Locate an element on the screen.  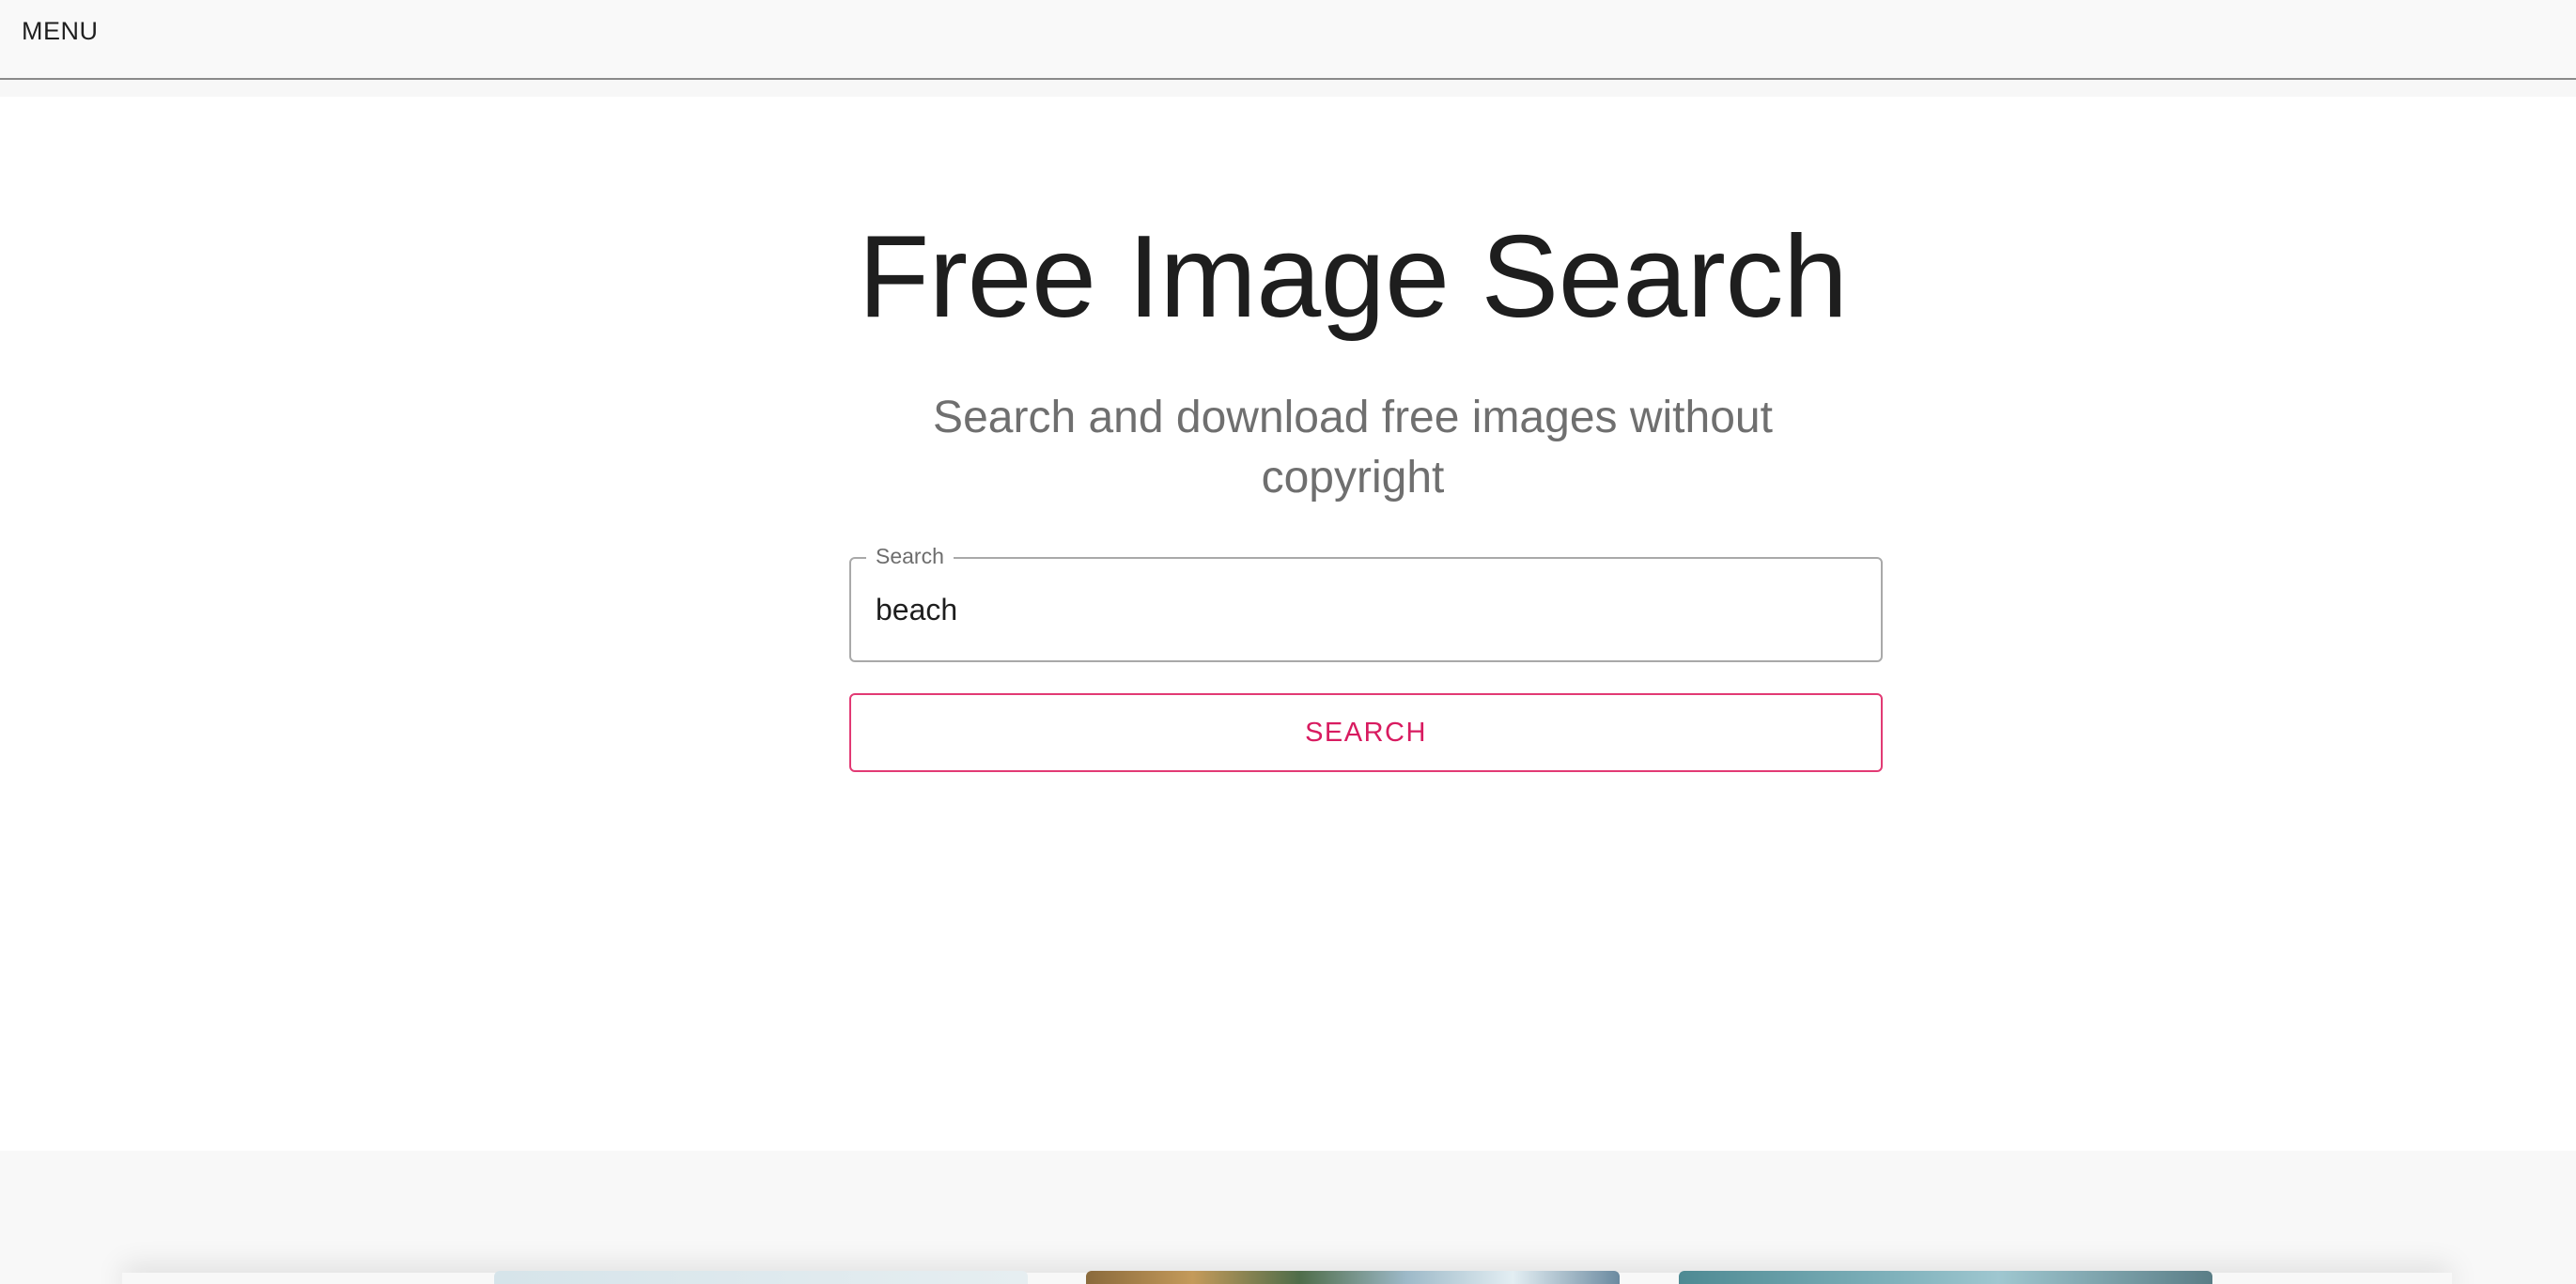
header-divider-strip is located at coordinates (1288, 88).